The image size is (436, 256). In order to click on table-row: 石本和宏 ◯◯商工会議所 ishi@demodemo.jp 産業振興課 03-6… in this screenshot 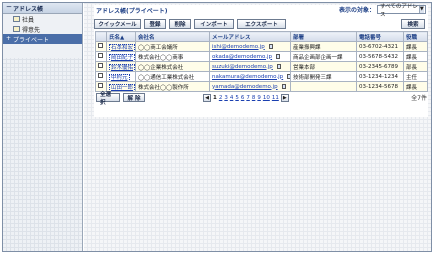, I will do `click(261, 46)`.